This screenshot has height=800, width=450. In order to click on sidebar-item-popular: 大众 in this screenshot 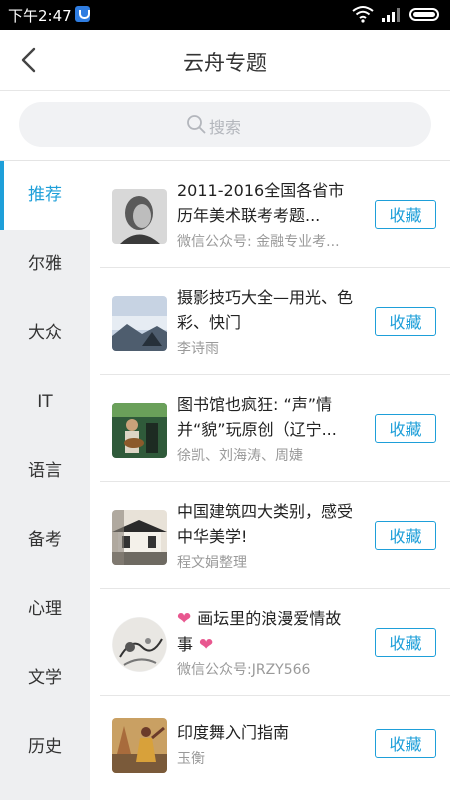, I will do `click(45, 333)`.